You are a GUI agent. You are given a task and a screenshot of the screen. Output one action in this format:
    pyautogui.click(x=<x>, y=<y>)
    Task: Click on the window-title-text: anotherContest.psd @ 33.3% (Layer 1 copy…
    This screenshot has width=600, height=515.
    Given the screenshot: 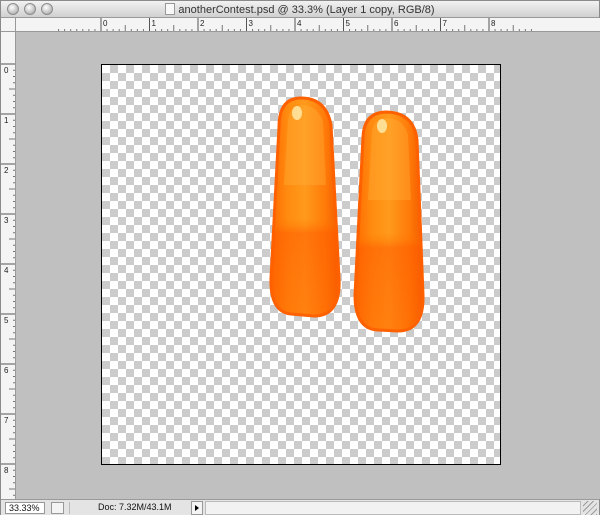 What is the action you would take?
    pyautogui.click(x=306, y=10)
    